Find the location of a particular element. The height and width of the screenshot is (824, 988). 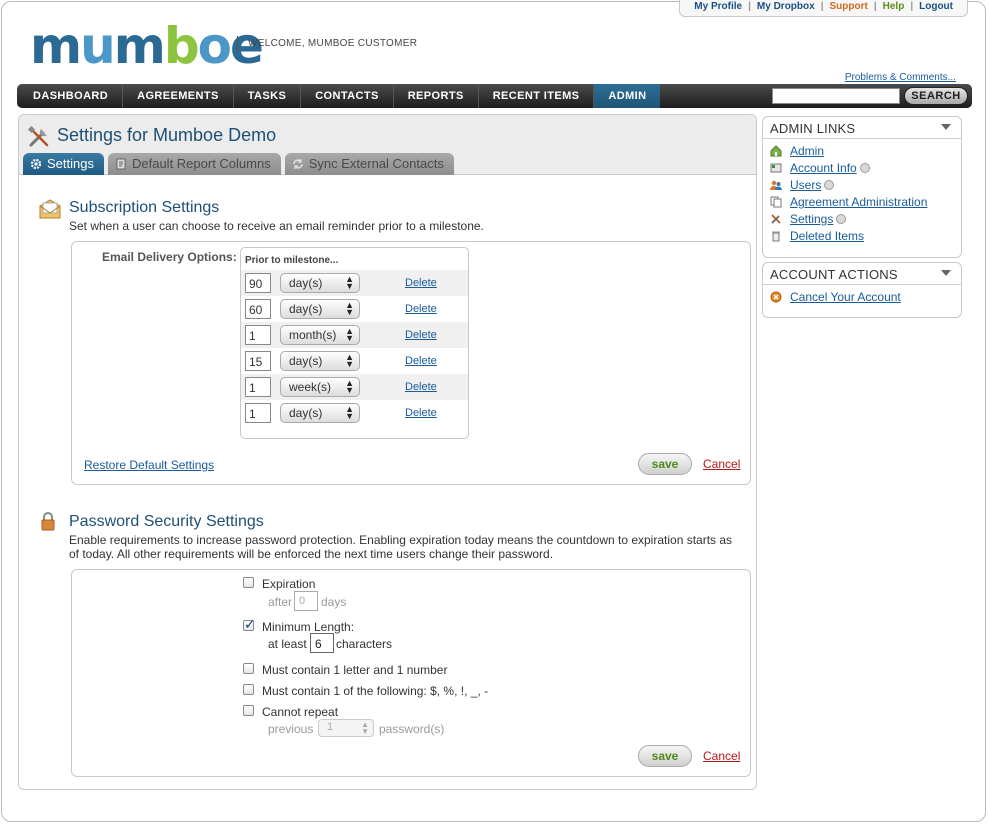

tab-default-report-columns: Default Report Columns is located at coordinates (194, 164).